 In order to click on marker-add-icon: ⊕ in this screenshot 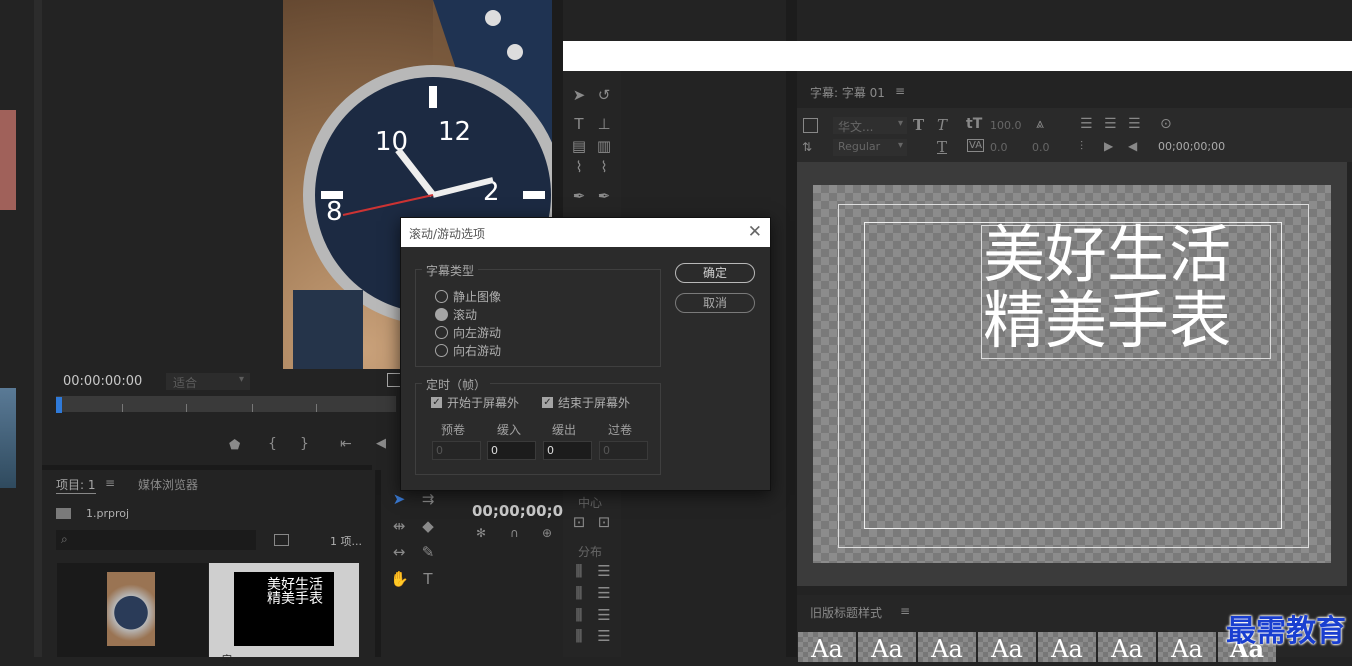, I will do `click(547, 533)`.